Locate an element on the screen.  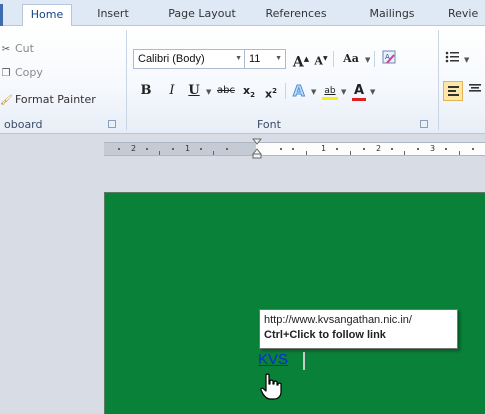
scissors-icon: ✂ is located at coordinates (6, 49).